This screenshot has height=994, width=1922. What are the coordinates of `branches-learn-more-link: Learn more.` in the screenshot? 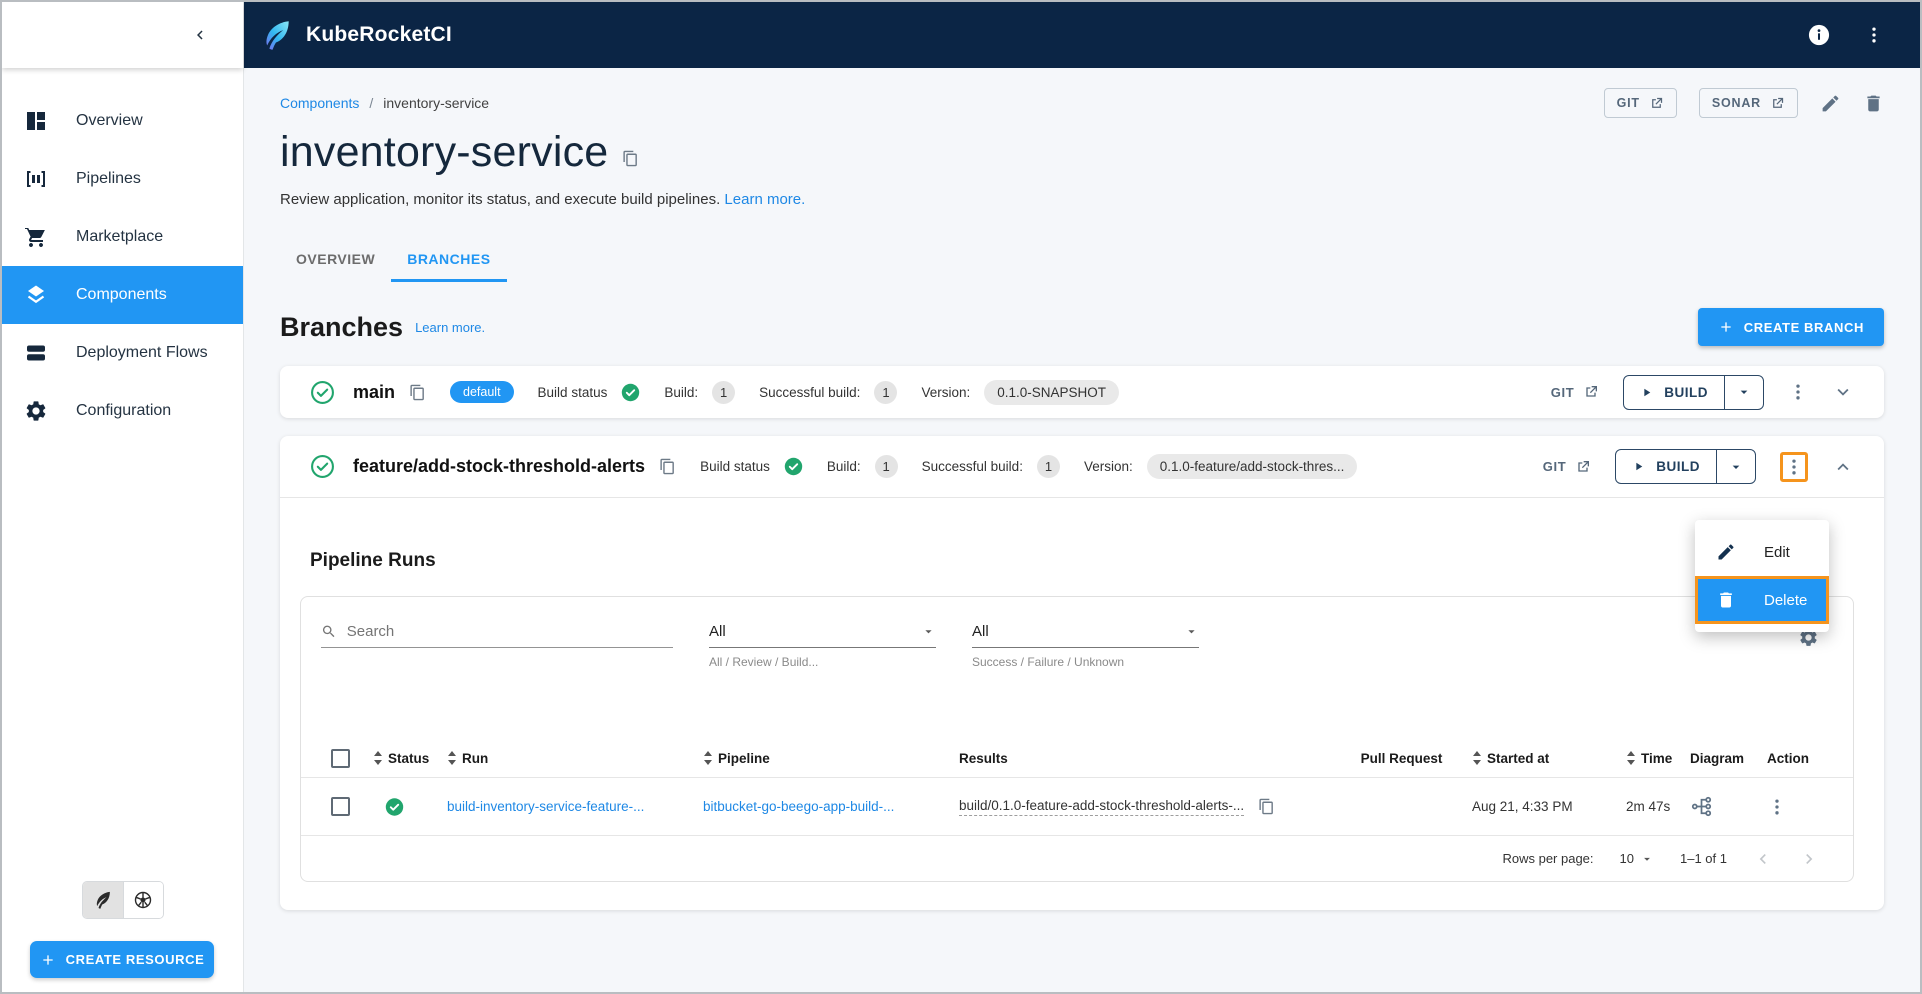 It's located at (450, 327).